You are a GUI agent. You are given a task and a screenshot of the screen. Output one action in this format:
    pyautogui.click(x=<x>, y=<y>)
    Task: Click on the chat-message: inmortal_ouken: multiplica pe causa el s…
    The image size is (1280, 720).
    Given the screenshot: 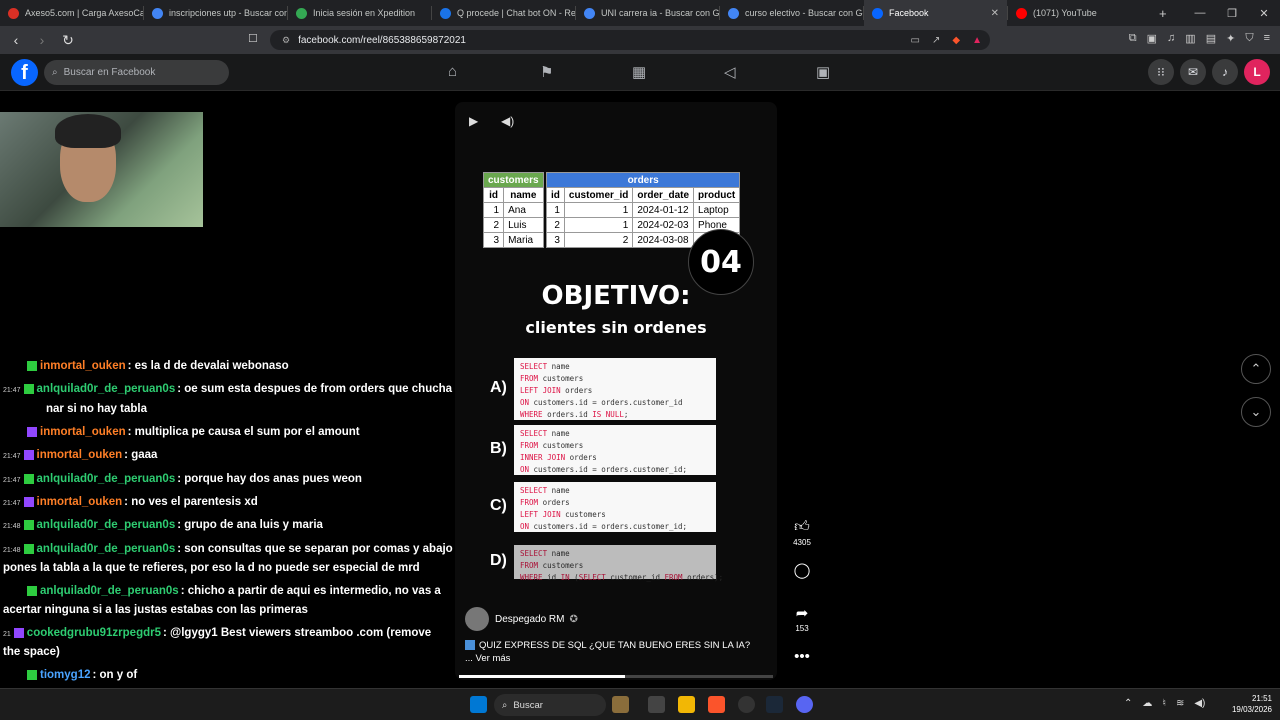 What is the action you would take?
    pyautogui.click(x=181, y=432)
    